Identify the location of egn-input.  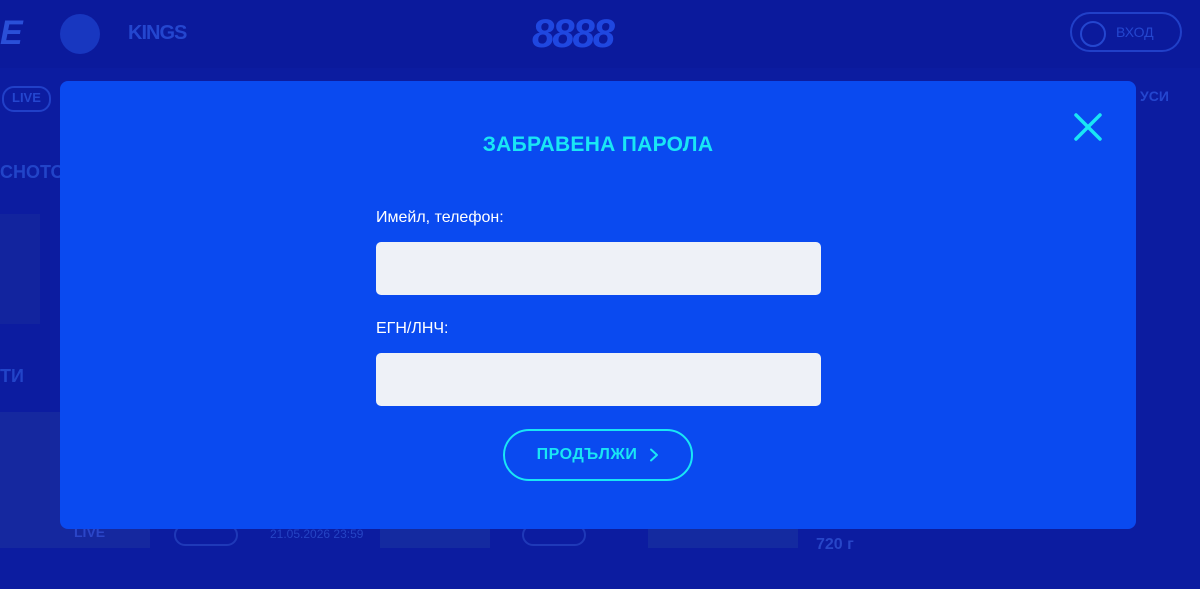
(598, 379).